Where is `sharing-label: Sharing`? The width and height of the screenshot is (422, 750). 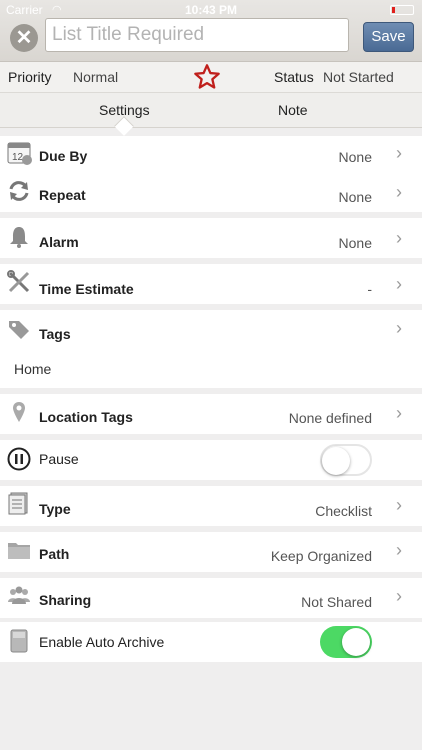
sharing-label: Sharing is located at coordinates (65, 600).